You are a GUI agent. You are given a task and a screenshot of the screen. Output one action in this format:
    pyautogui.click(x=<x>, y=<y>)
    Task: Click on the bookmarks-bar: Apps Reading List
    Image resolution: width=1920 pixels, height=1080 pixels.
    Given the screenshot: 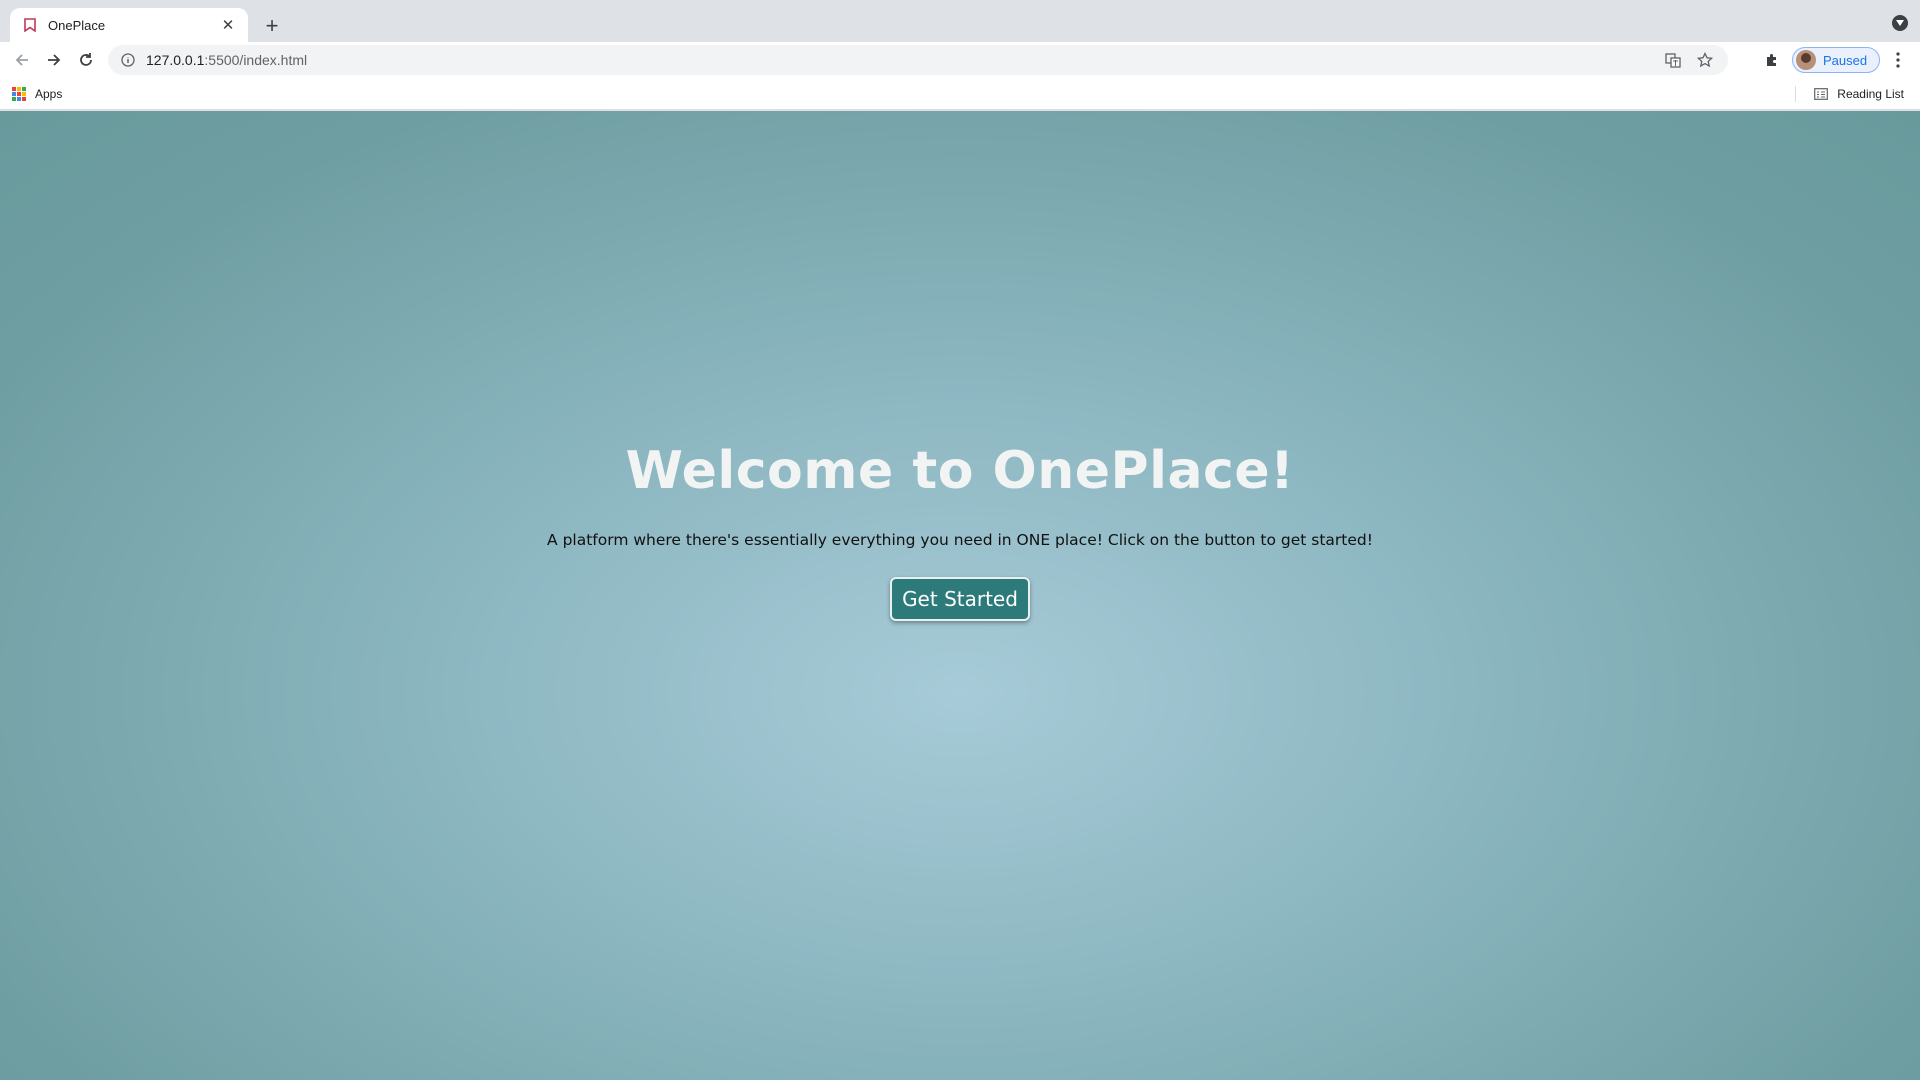 What is the action you would take?
    pyautogui.click(x=960, y=94)
    